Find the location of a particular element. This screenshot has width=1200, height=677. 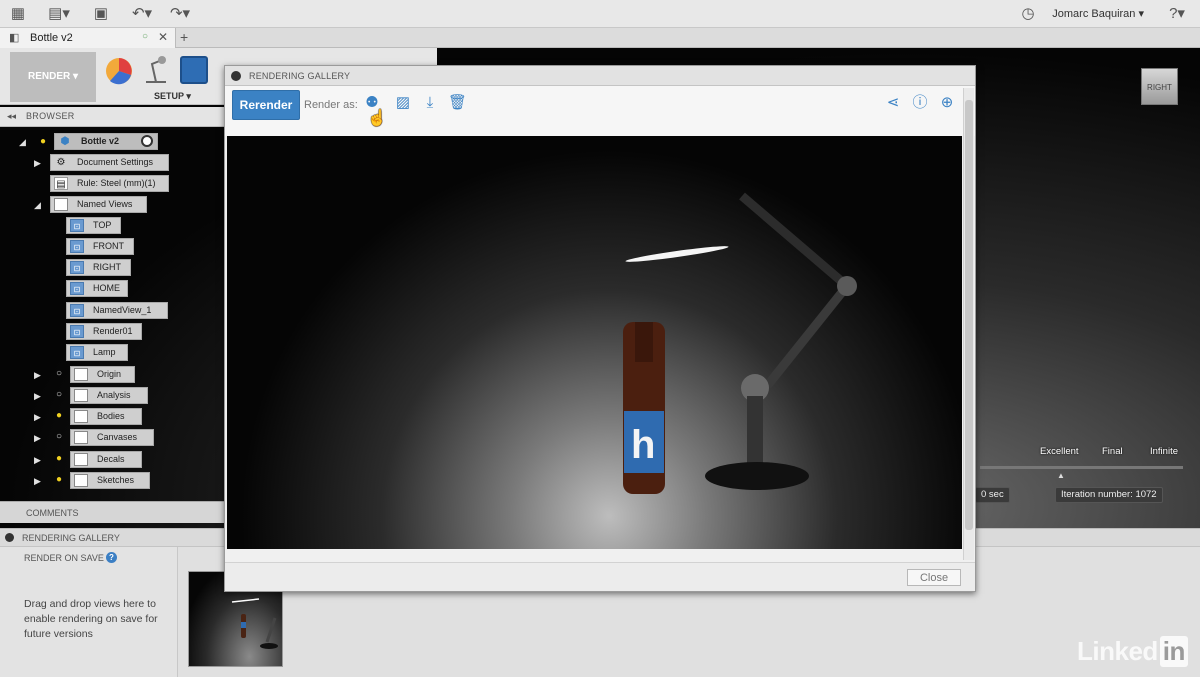

tree-item-named-views: Named Views is located at coordinates (98, 204).